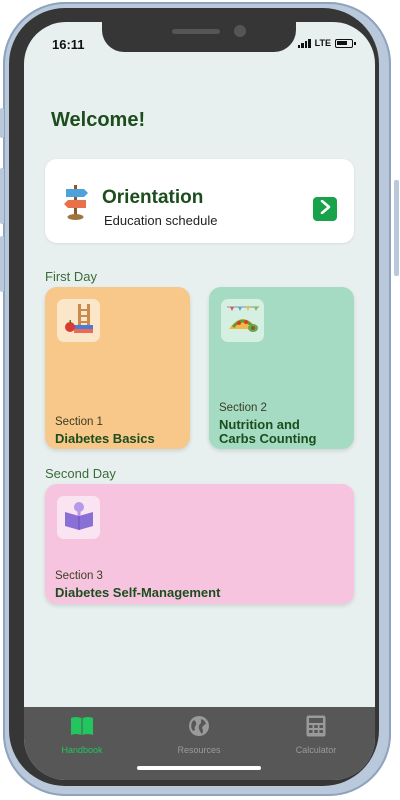  I want to click on section-label: Section 3, so click(79, 576).